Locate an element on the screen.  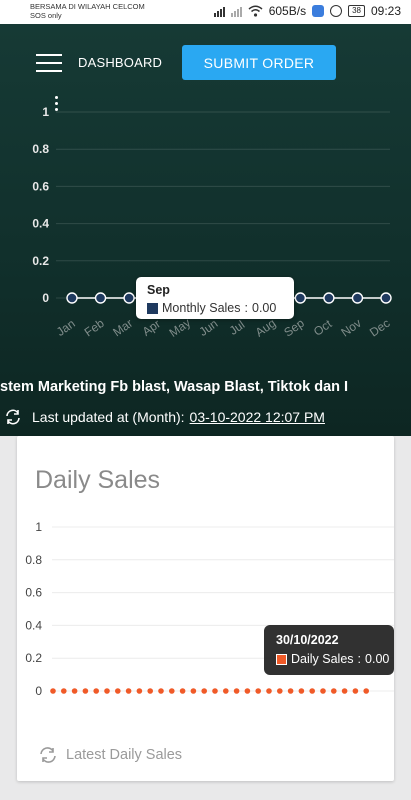
x-tick-label: Jun is located at coordinates (208, 327).